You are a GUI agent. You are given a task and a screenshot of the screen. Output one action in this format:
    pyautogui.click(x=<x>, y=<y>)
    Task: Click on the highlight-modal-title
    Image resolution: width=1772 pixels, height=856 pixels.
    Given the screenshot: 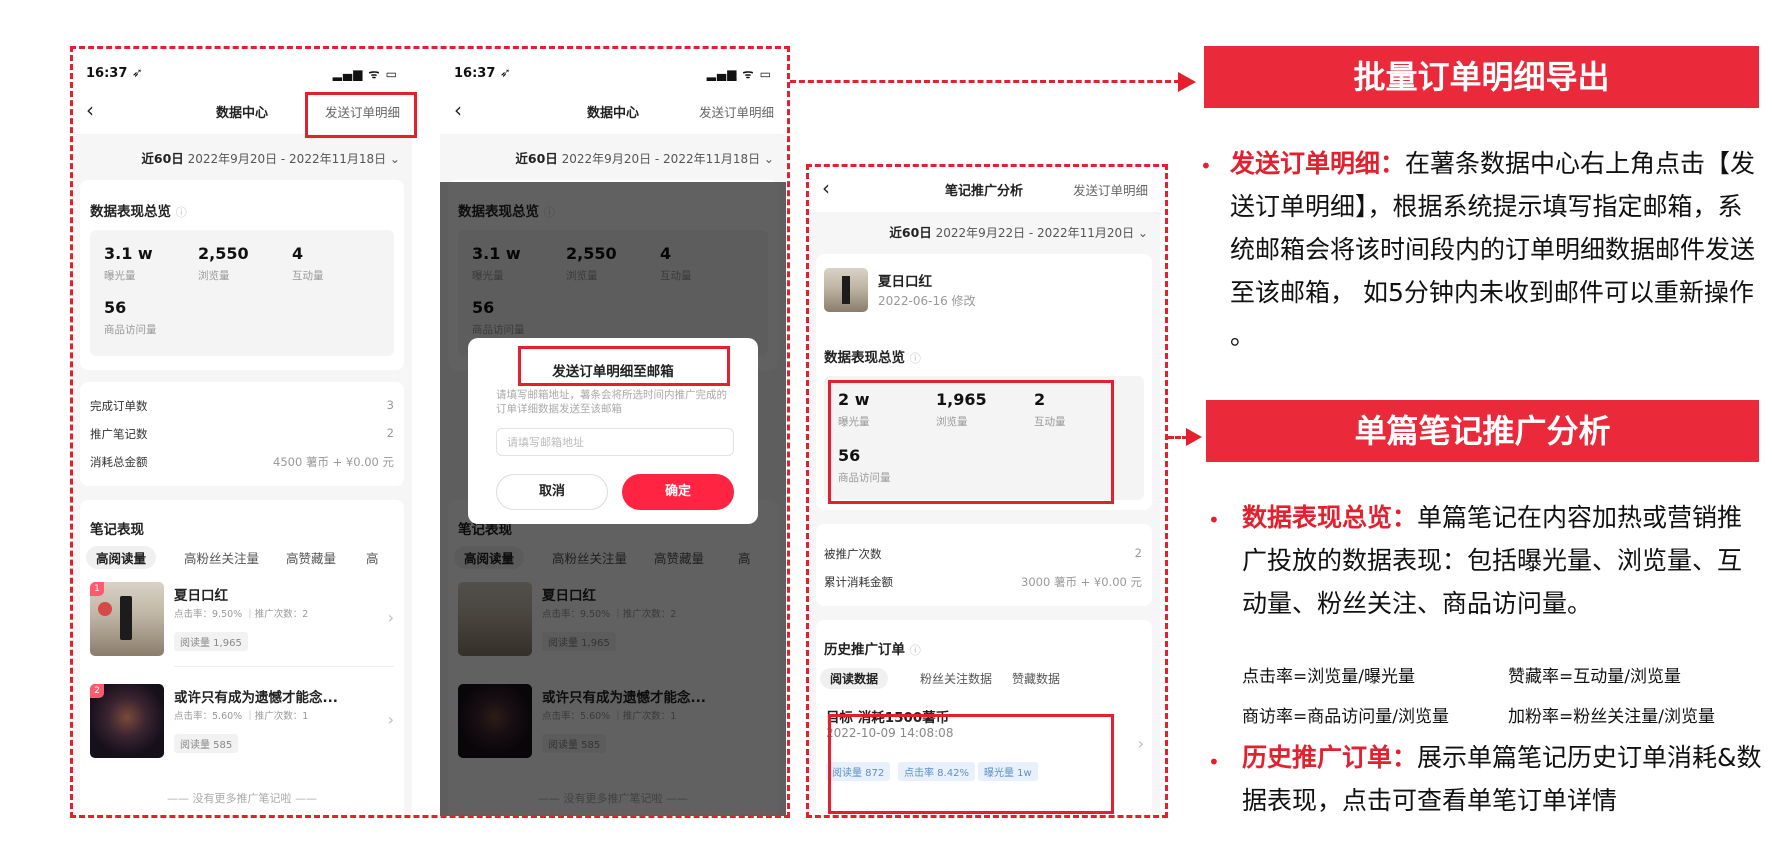 What is the action you would take?
    pyautogui.click(x=624, y=366)
    